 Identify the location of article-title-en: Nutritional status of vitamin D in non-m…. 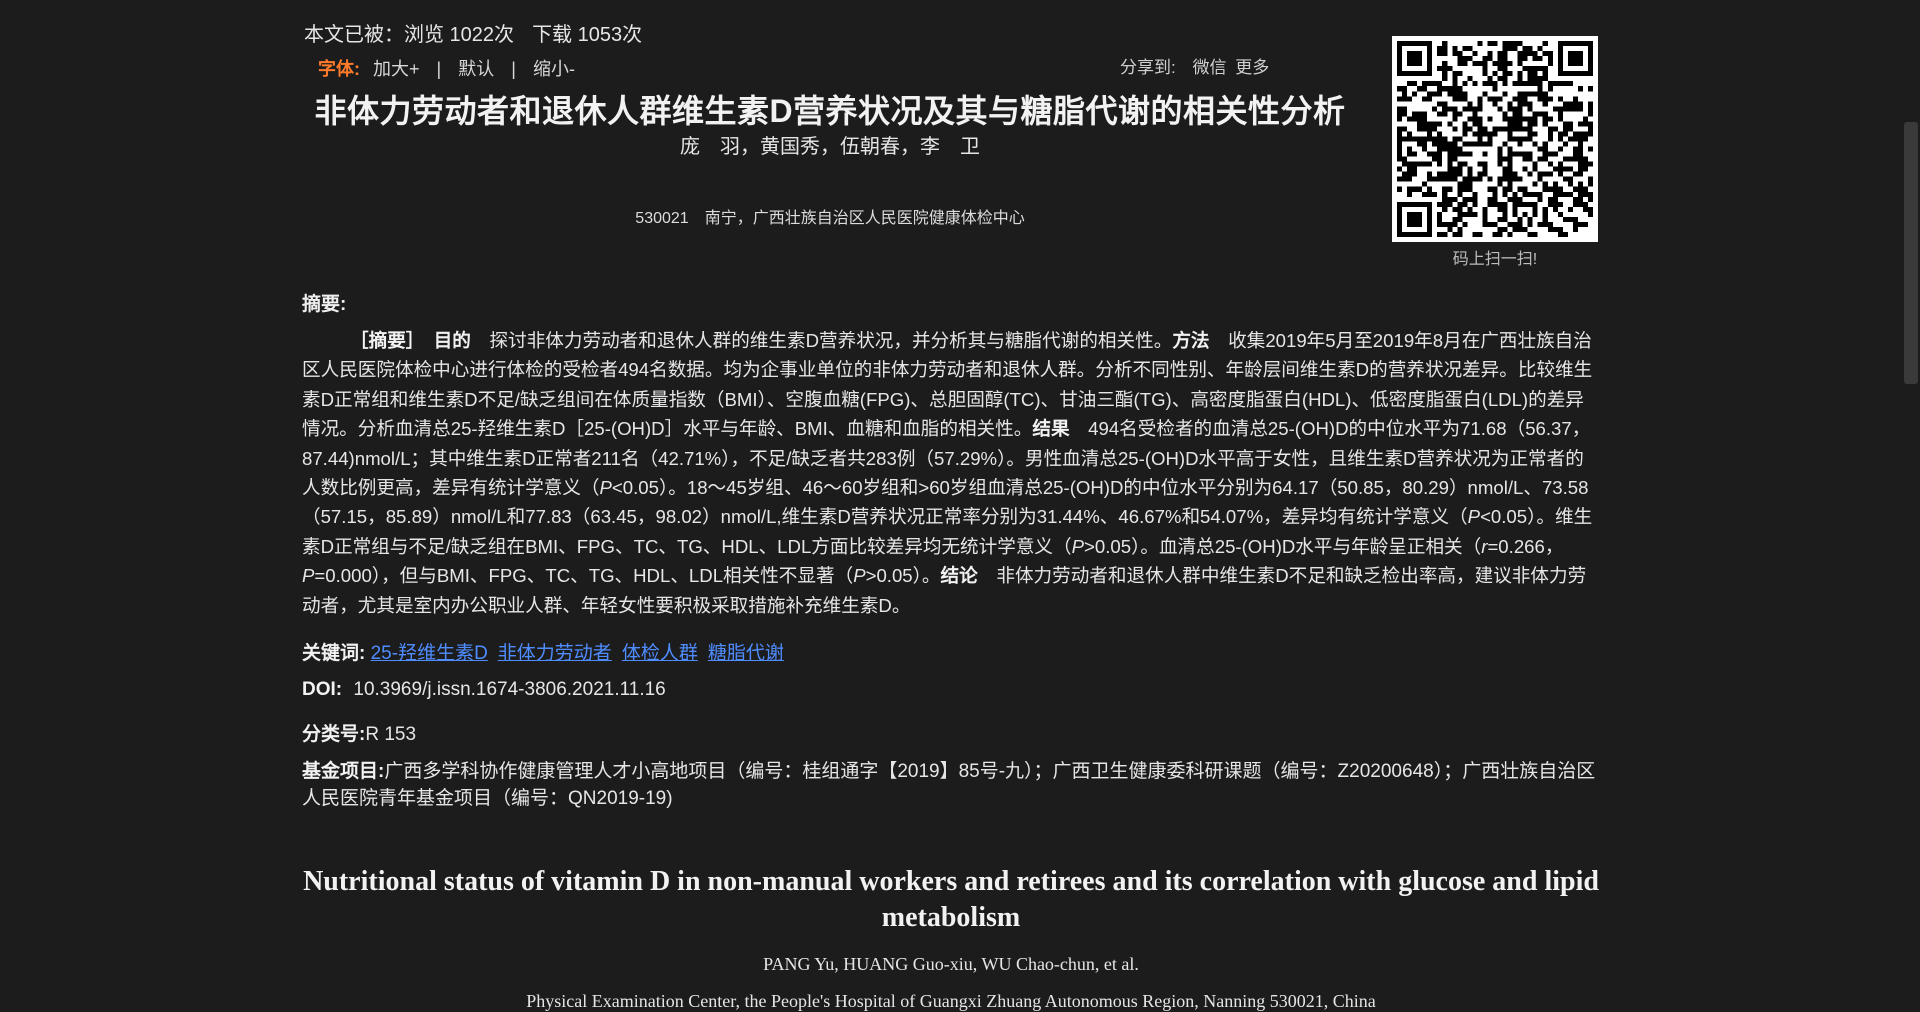
(951, 899).